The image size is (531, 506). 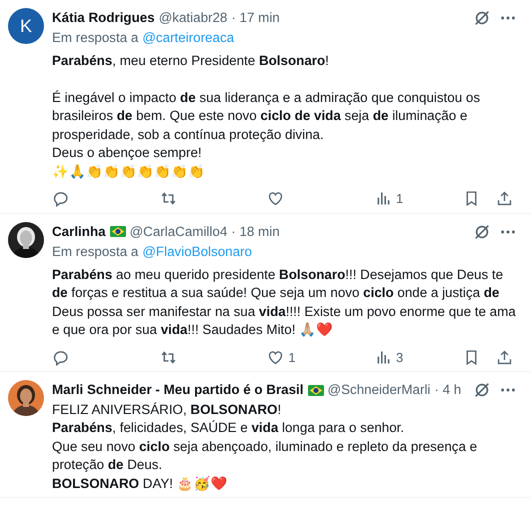 What do you see at coordinates (127, 153) in the screenshot?
I see `post-text: Deus o abençoe sempre!` at bounding box center [127, 153].